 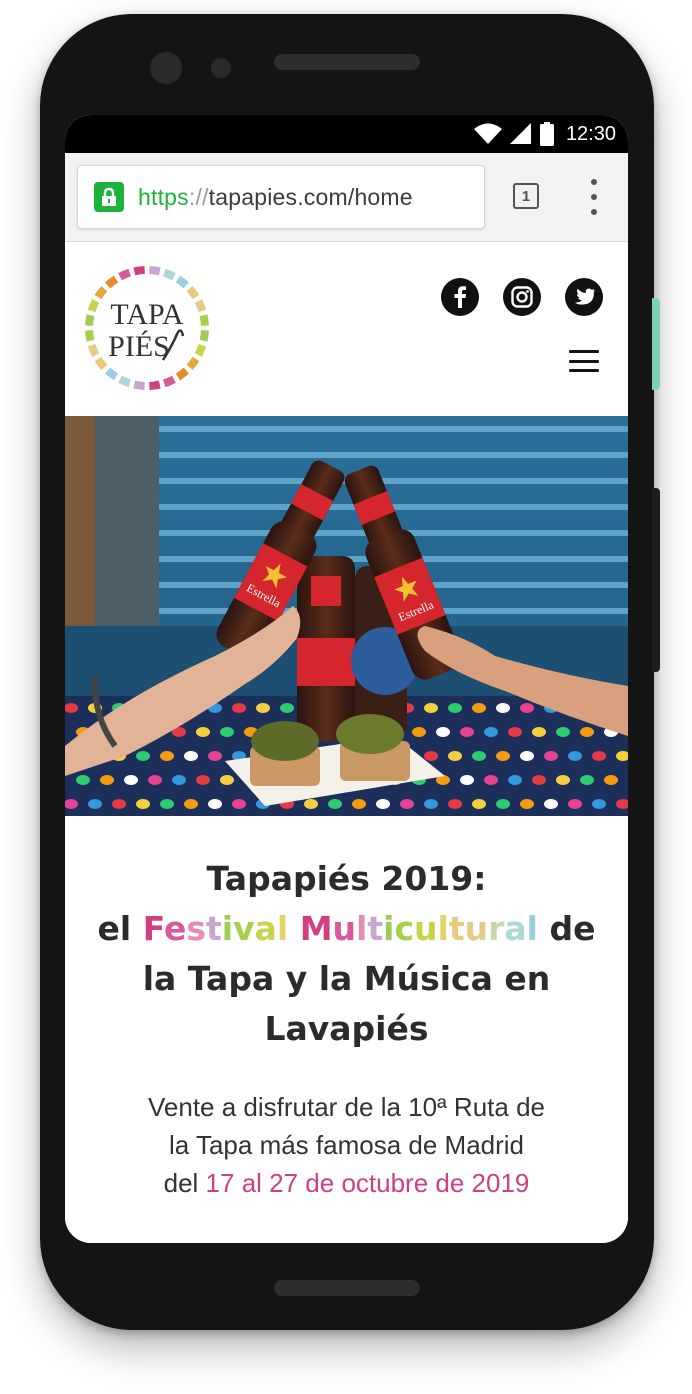 I want to click on logo-text-bottom: PIÉS, so click(x=139, y=346).